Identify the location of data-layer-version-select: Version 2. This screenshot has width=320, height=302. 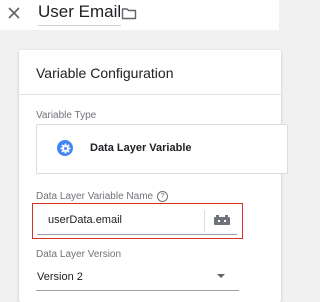
(137, 278).